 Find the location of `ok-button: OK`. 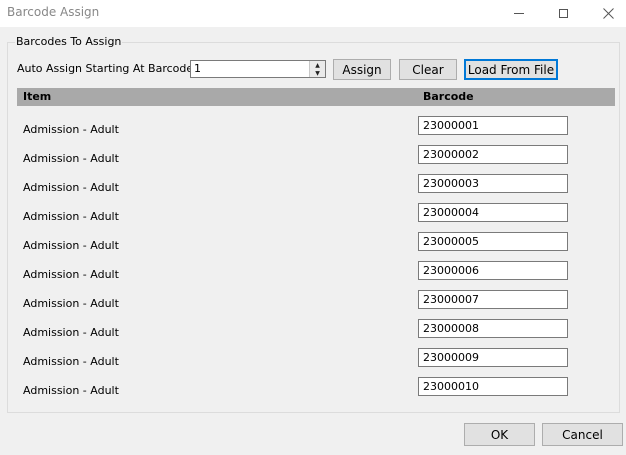

ok-button: OK is located at coordinates (499, 434).